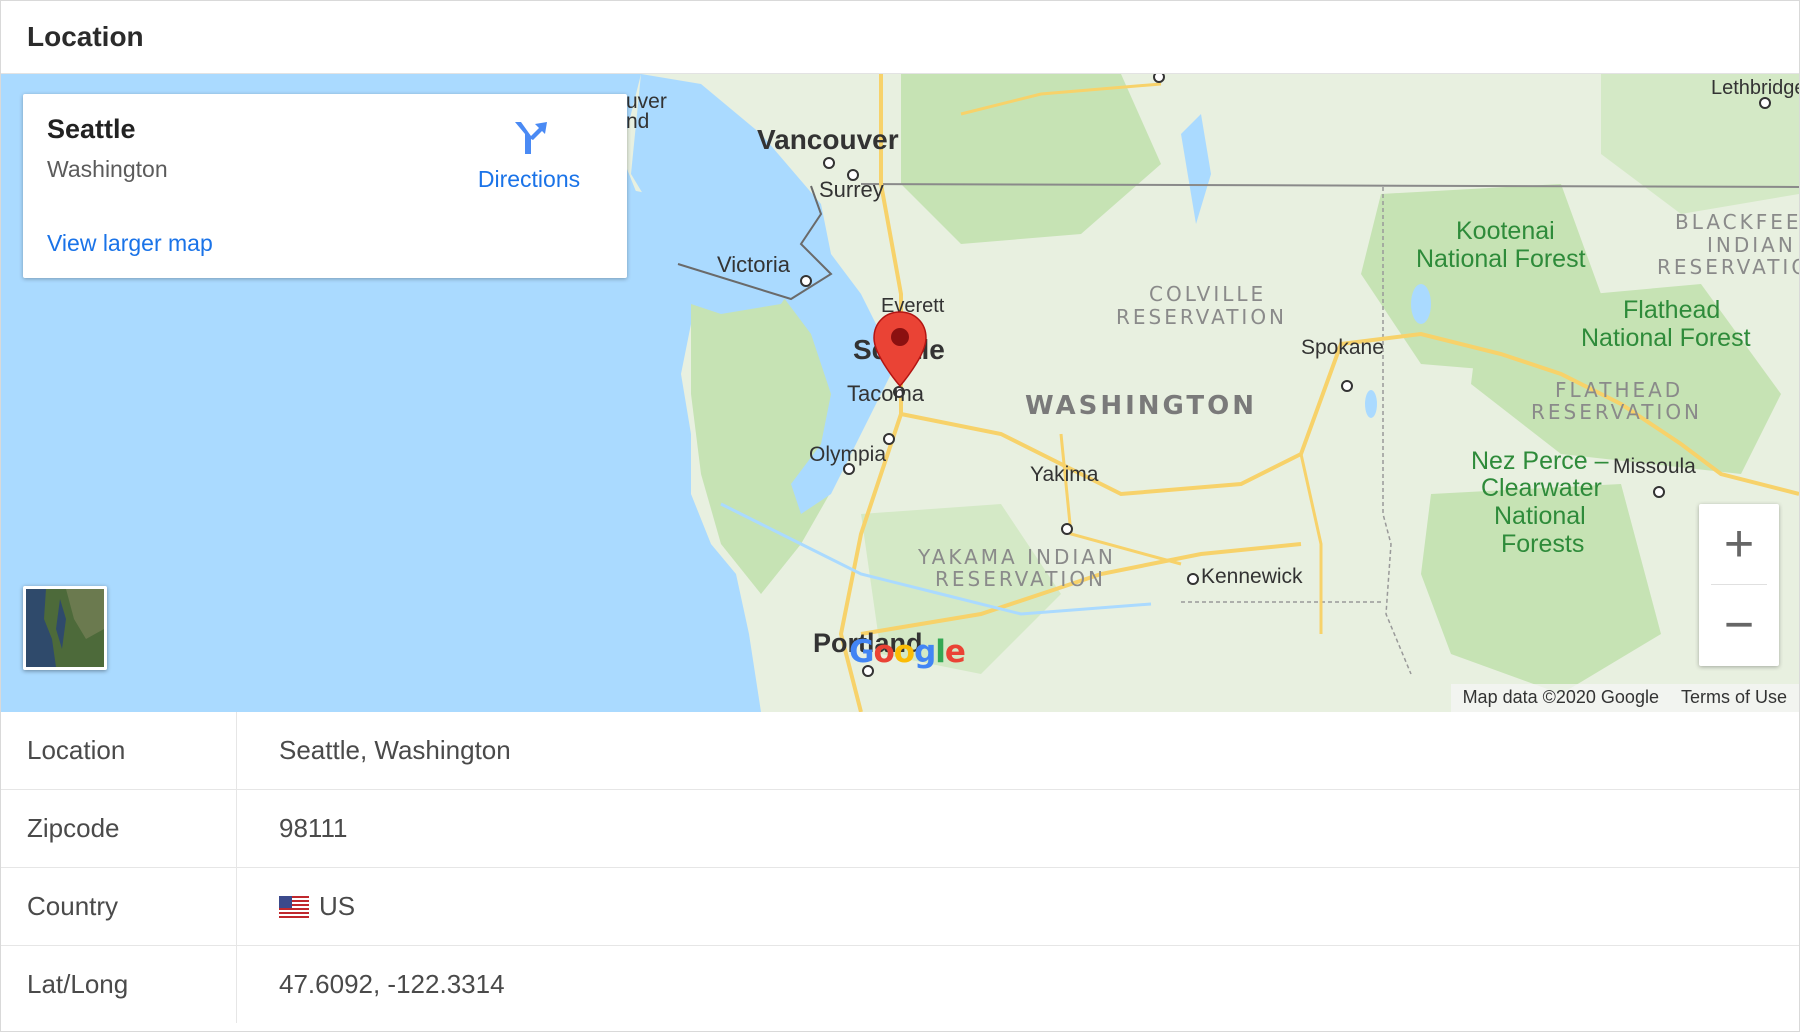  I want to click on zoom-out-button: −, so click(1739, 625).